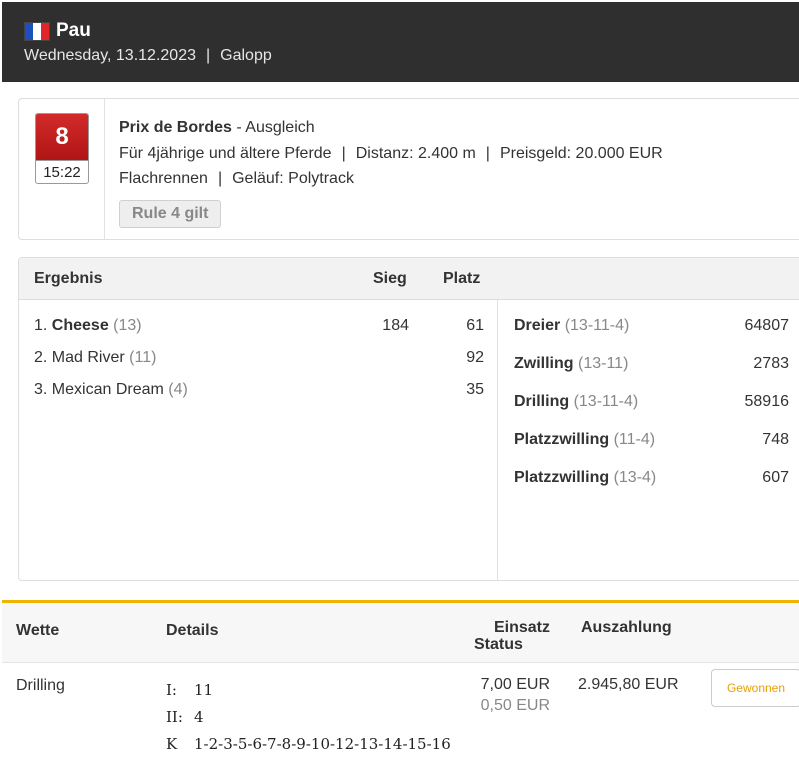  What do you see at coordinates (45, 31) in the screenshot?
I see `flag-stripe-red` at bounding box center [45, 31].